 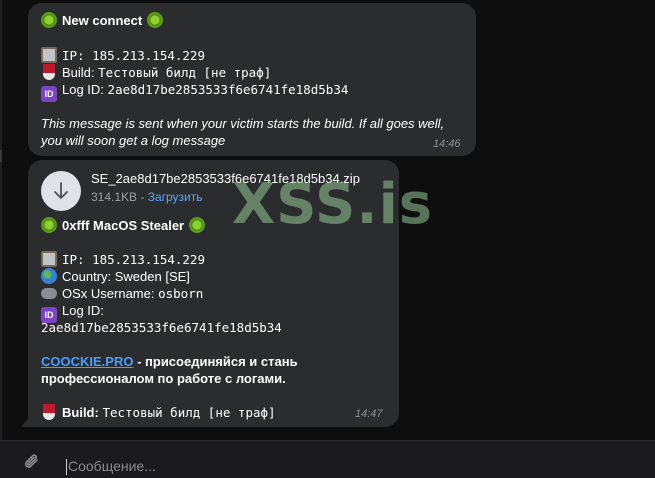 I want to click on stealer-title-row: 0xfff MacOS Stealer, so click(x=125, y=225).